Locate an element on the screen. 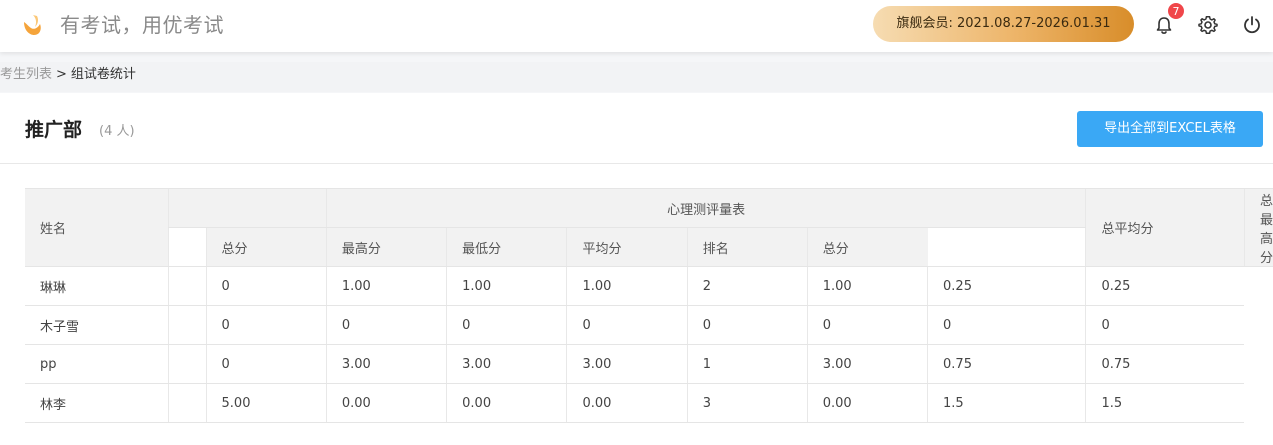 The image size is (1273, 445). cell-max: 0.00 is located at coordinates (386, 403).